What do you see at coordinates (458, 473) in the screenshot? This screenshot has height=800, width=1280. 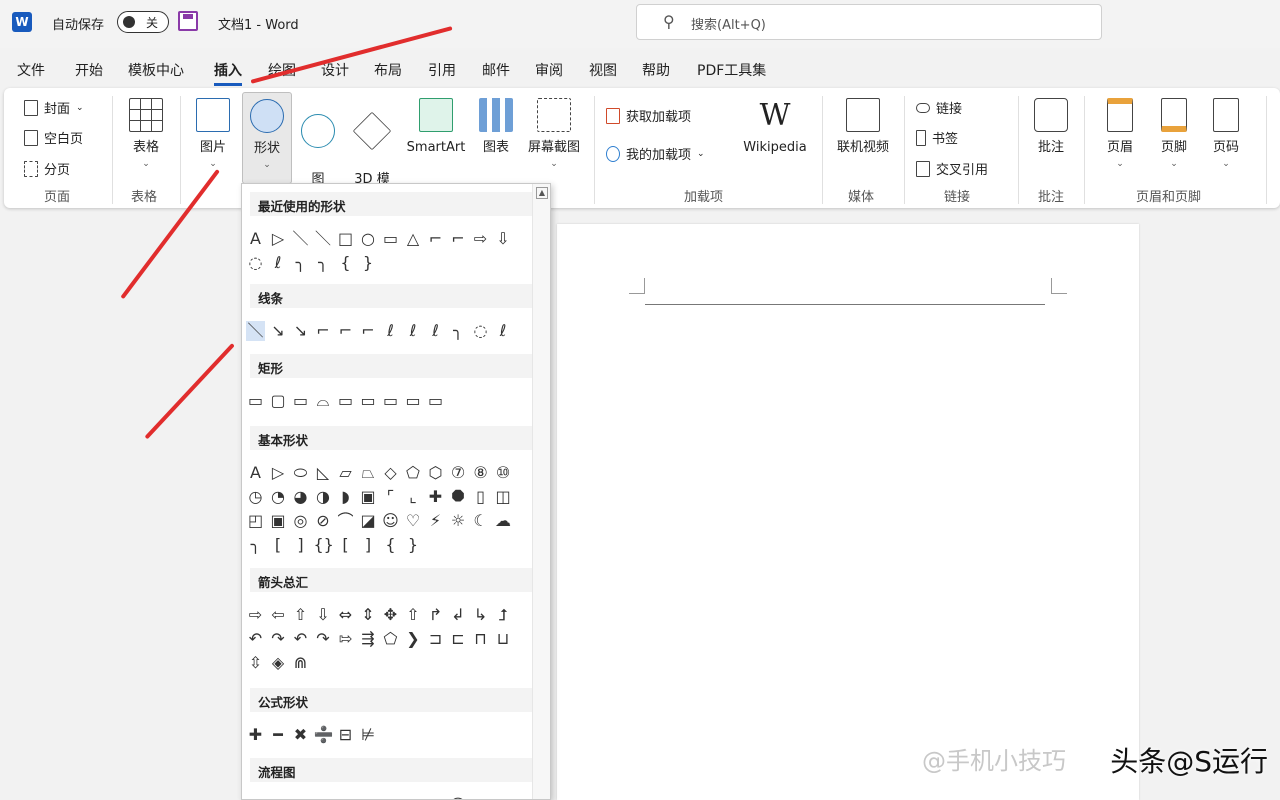 I see `shape-item: ⑦` at bounding box center [458, 473].